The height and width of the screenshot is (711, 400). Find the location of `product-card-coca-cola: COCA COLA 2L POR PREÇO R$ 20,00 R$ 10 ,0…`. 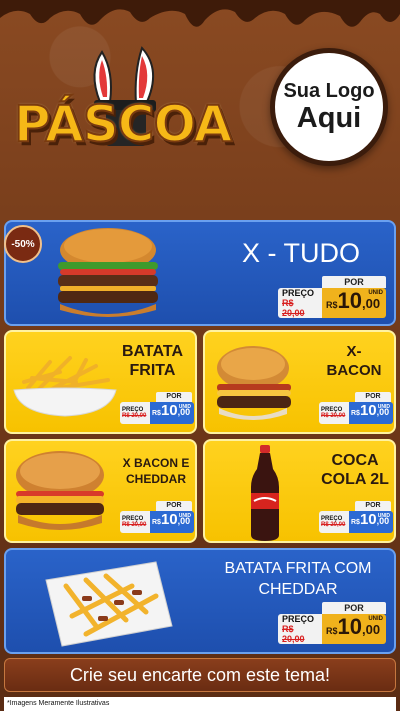

product-card-coca-cola: COCA COLA 2L POR PREÇO R$ 20,00 R$ 10 ,0… is located at coordinates (299, 491).